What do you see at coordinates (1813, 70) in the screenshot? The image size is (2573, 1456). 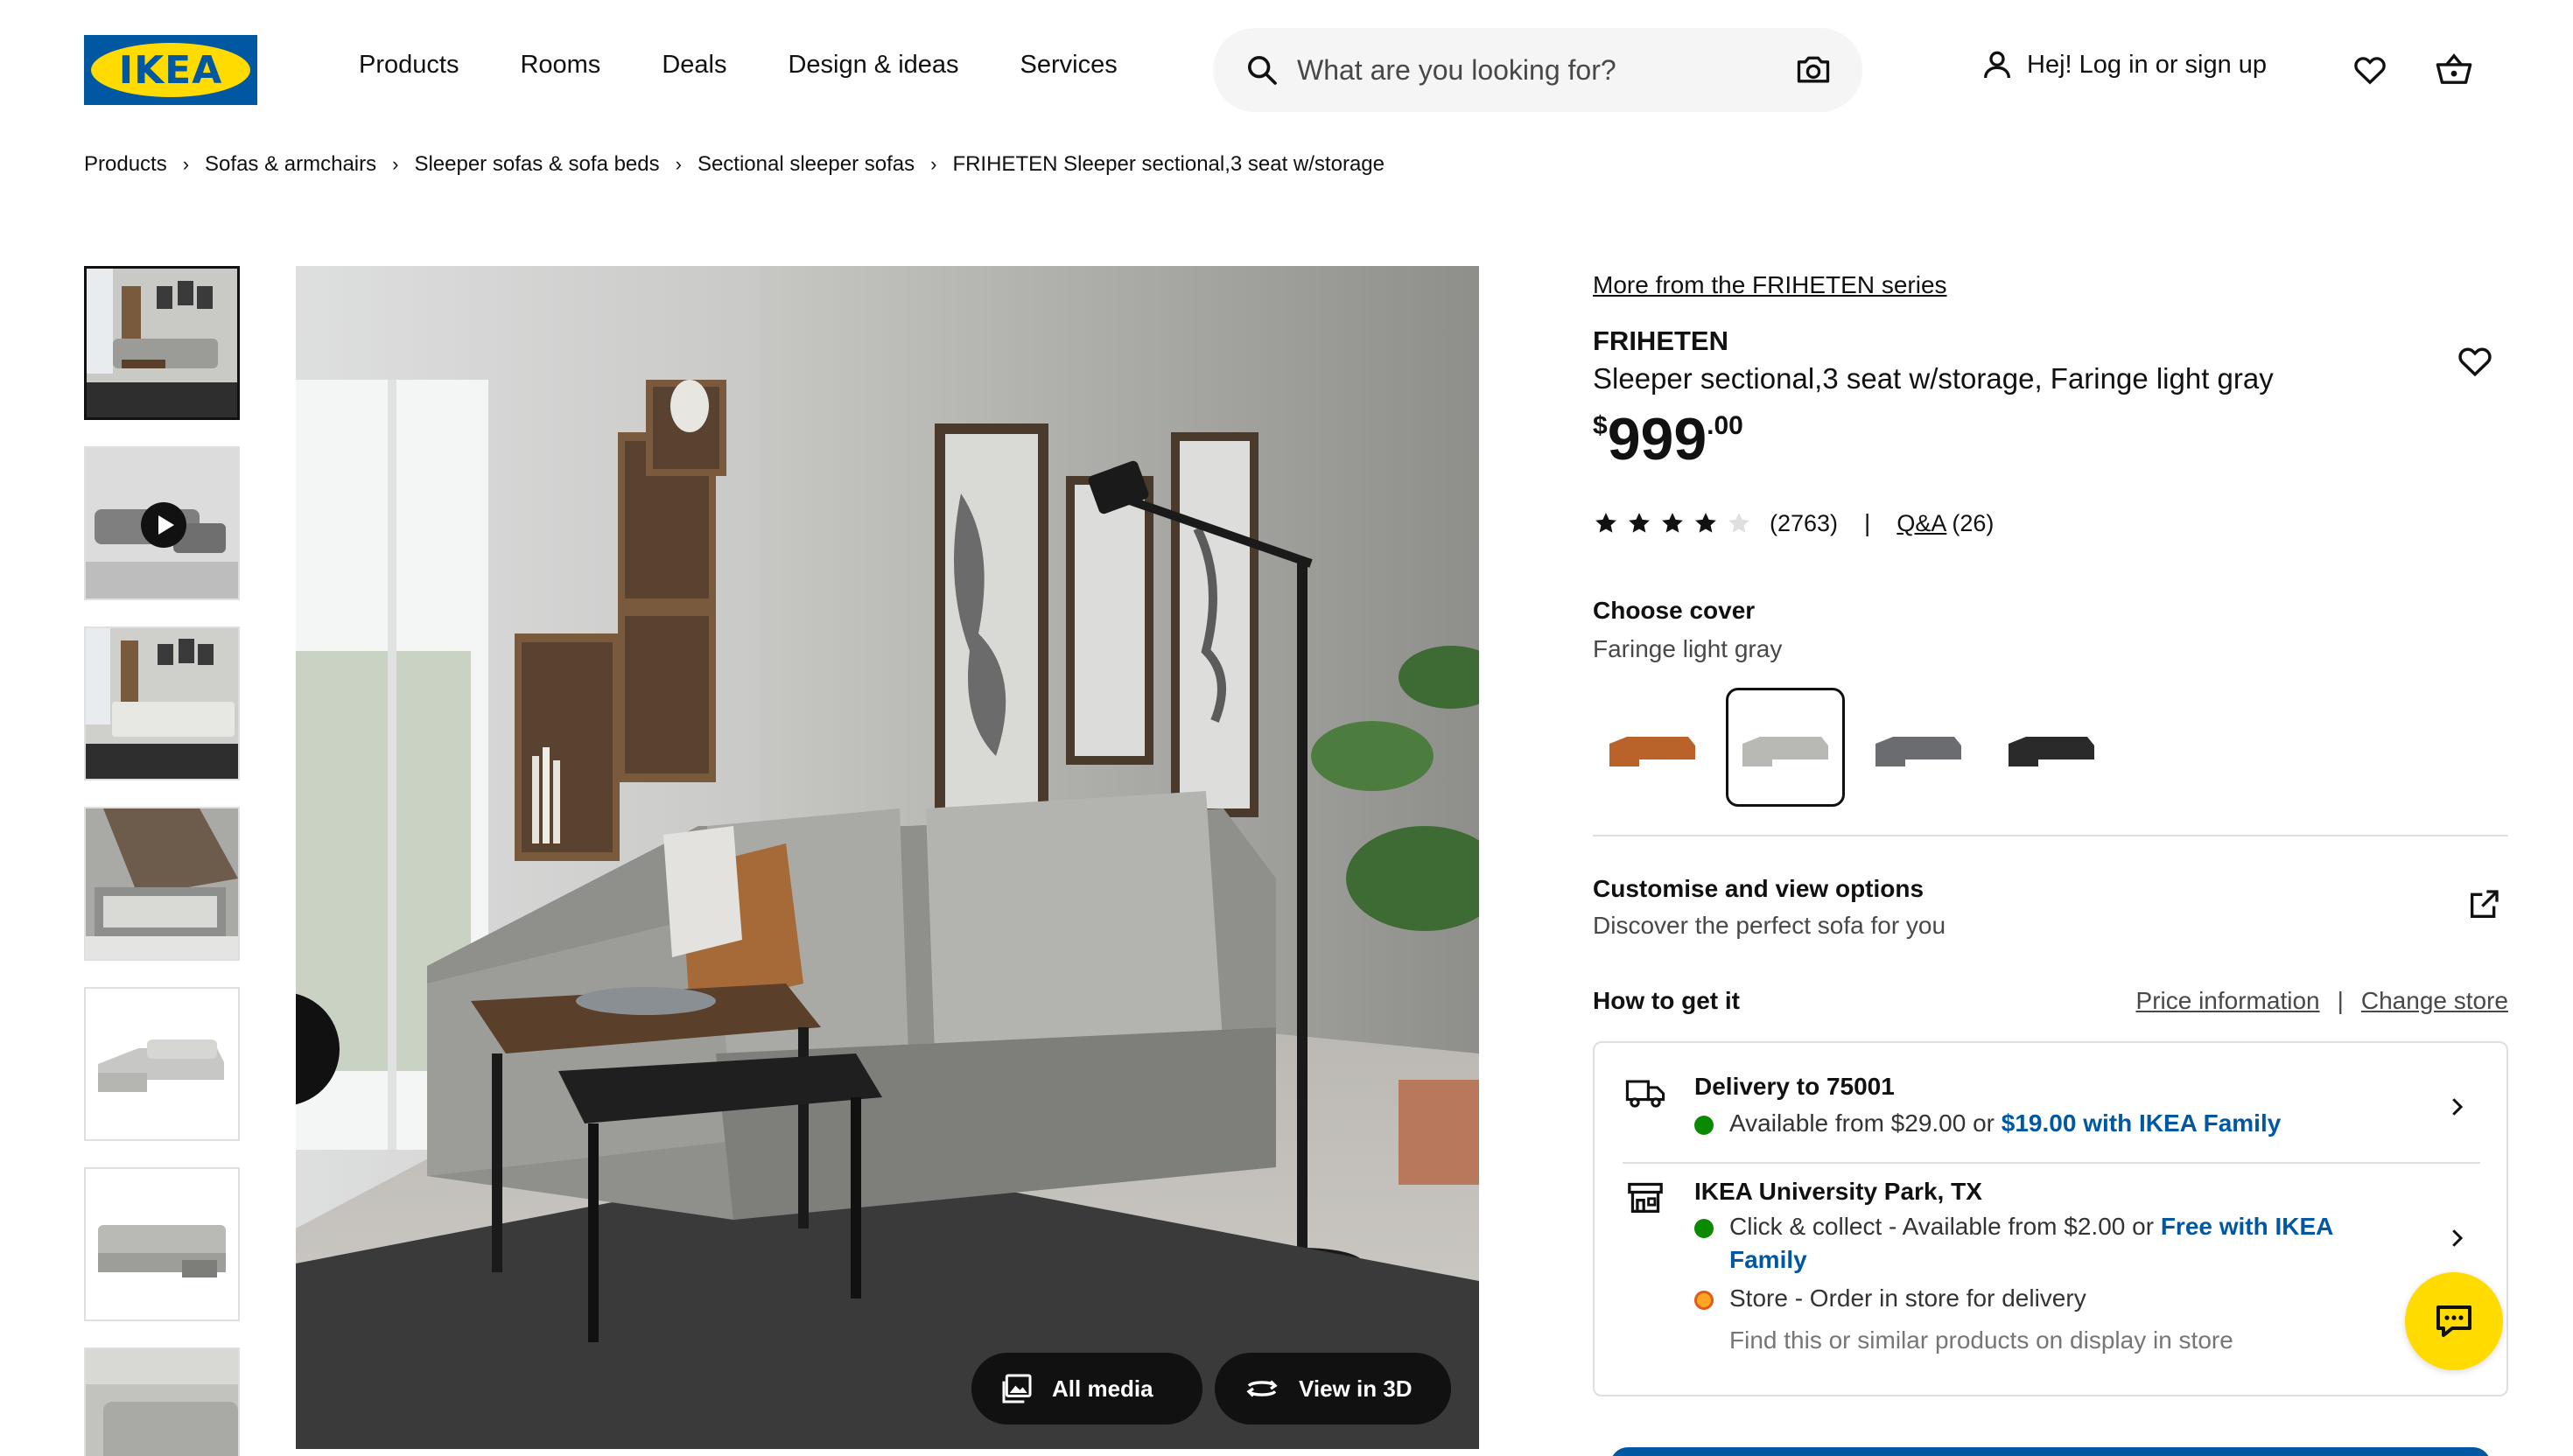 I see `camera-icon` at bounding box center [1813, 70].